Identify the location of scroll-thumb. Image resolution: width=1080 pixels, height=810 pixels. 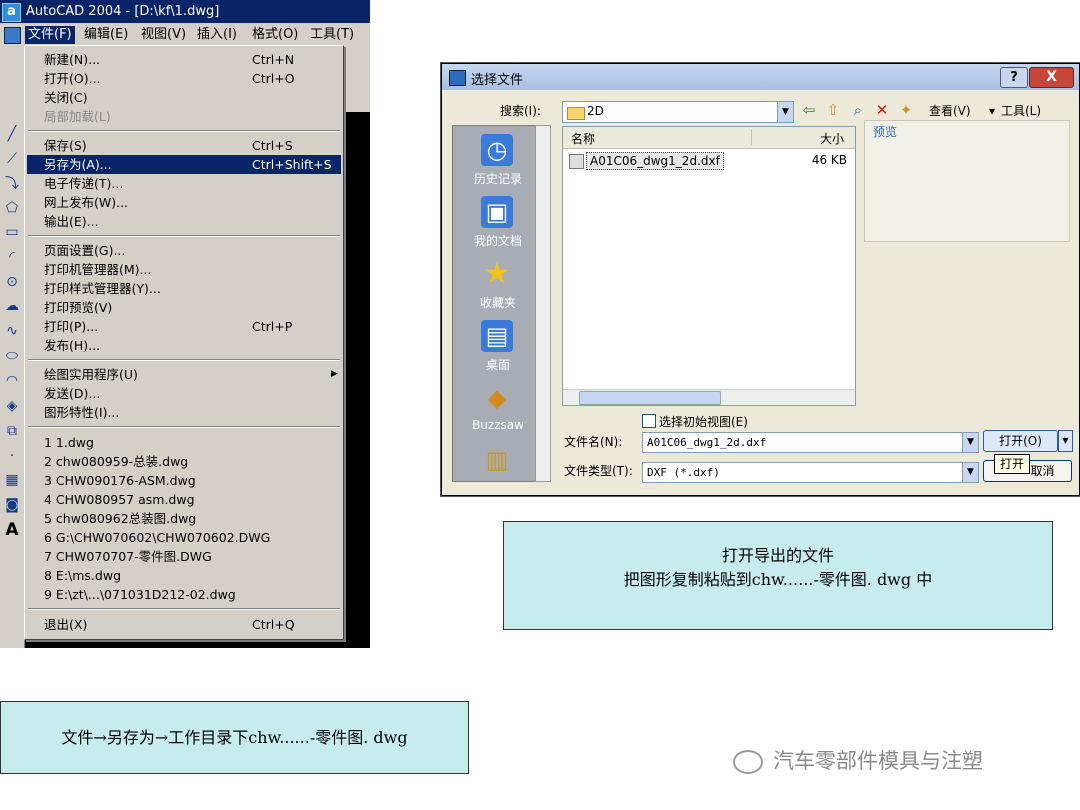
(650, 398).